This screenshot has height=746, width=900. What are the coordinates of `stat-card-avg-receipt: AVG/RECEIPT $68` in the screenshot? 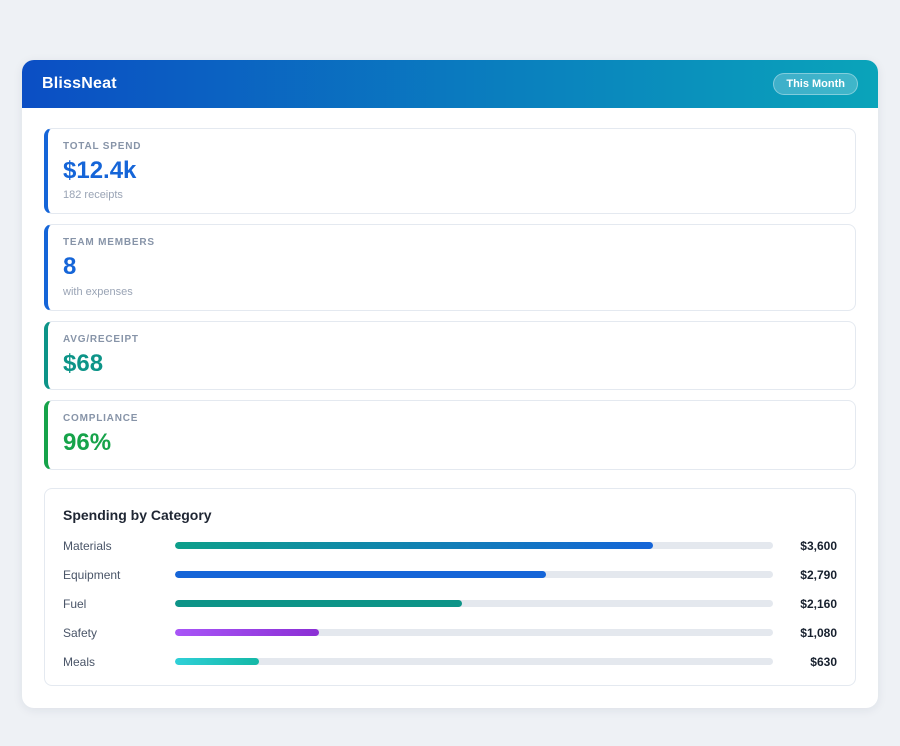 It's located at (450, 355).